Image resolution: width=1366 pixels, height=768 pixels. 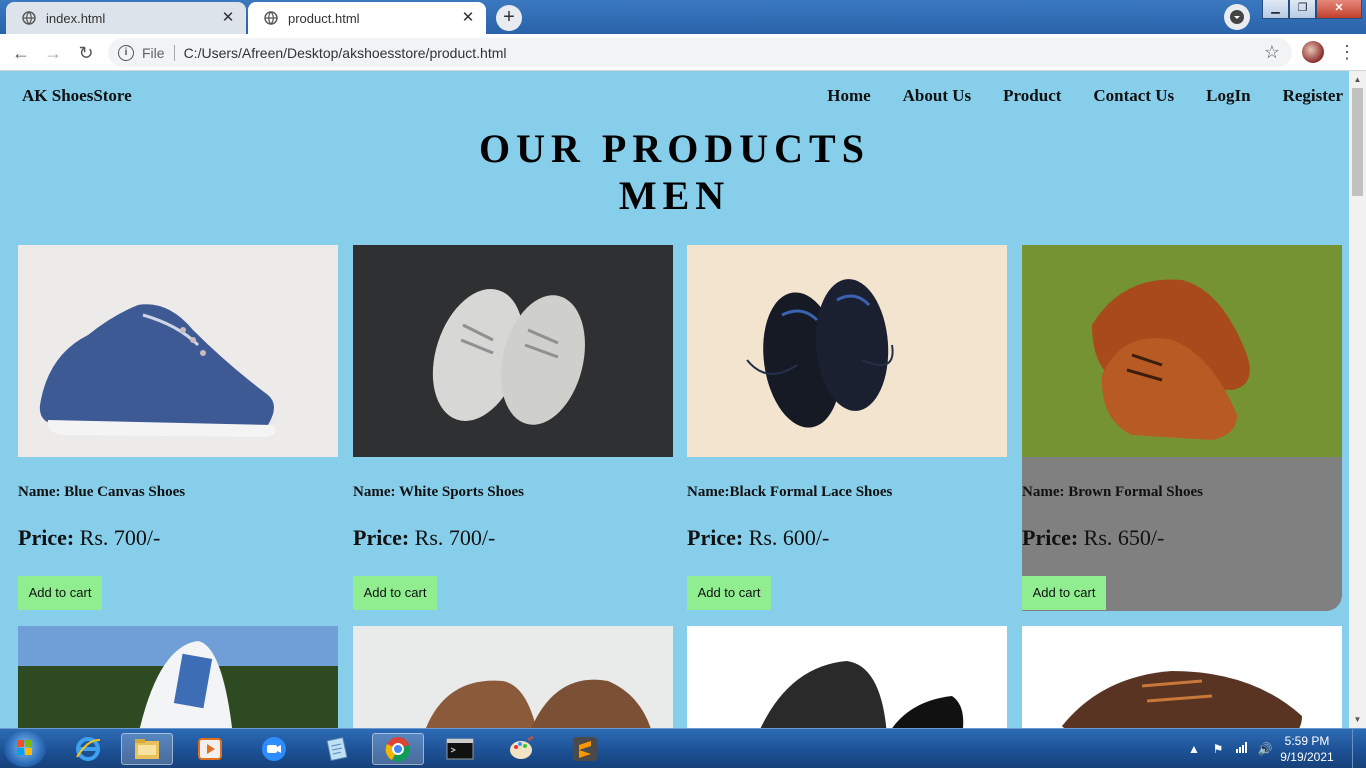 I want to click on brown-formal-shoe-icon, so click(x=1182, y=351).